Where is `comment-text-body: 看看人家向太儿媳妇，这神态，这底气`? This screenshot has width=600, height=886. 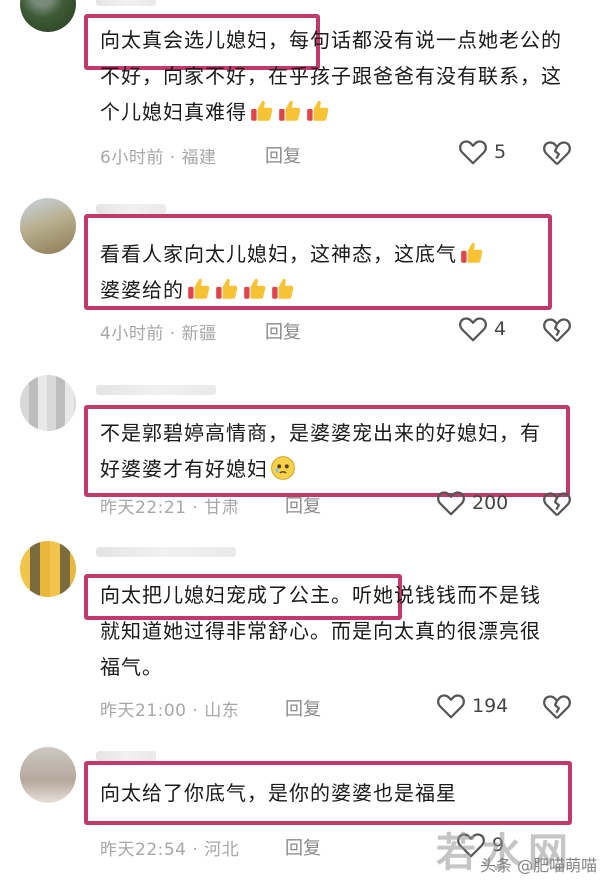
comment-text-body: 看看人家向太儿媳妇，这神态，这底气 is located at coordinates (278, 254).